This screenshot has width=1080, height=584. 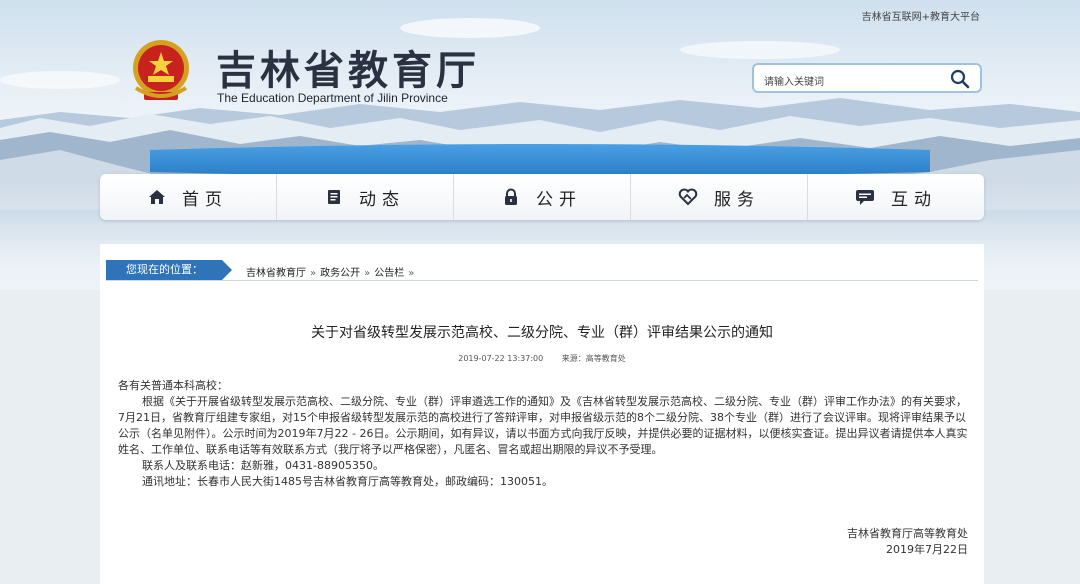 I want to click on site-title: 吉林省教育厅, so click(x=348, y=67).